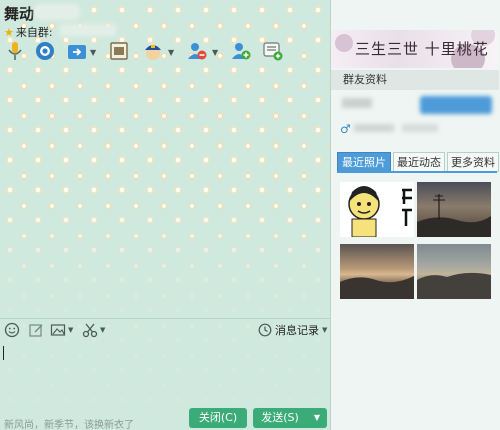 This screenshot has height=430, width=500. Describe the element at coordinates (102, 330) in the screenshot. I see `scissors-caret-icon: ▼` at that location.